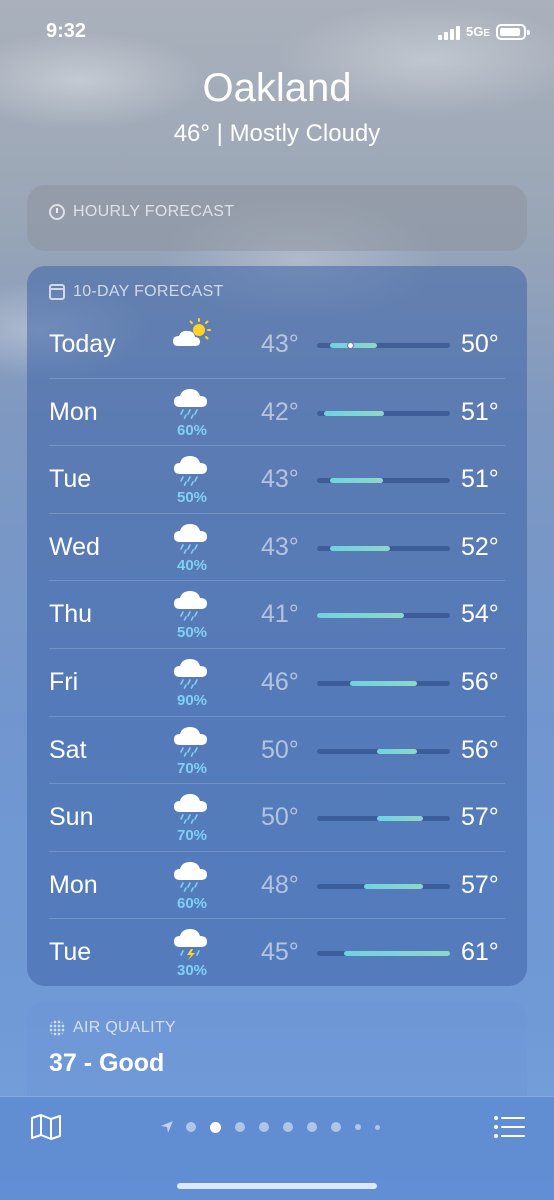  Describe the element at coordinates (280, 952) in the screenshot. I see `low-temp: 45°` at that location.